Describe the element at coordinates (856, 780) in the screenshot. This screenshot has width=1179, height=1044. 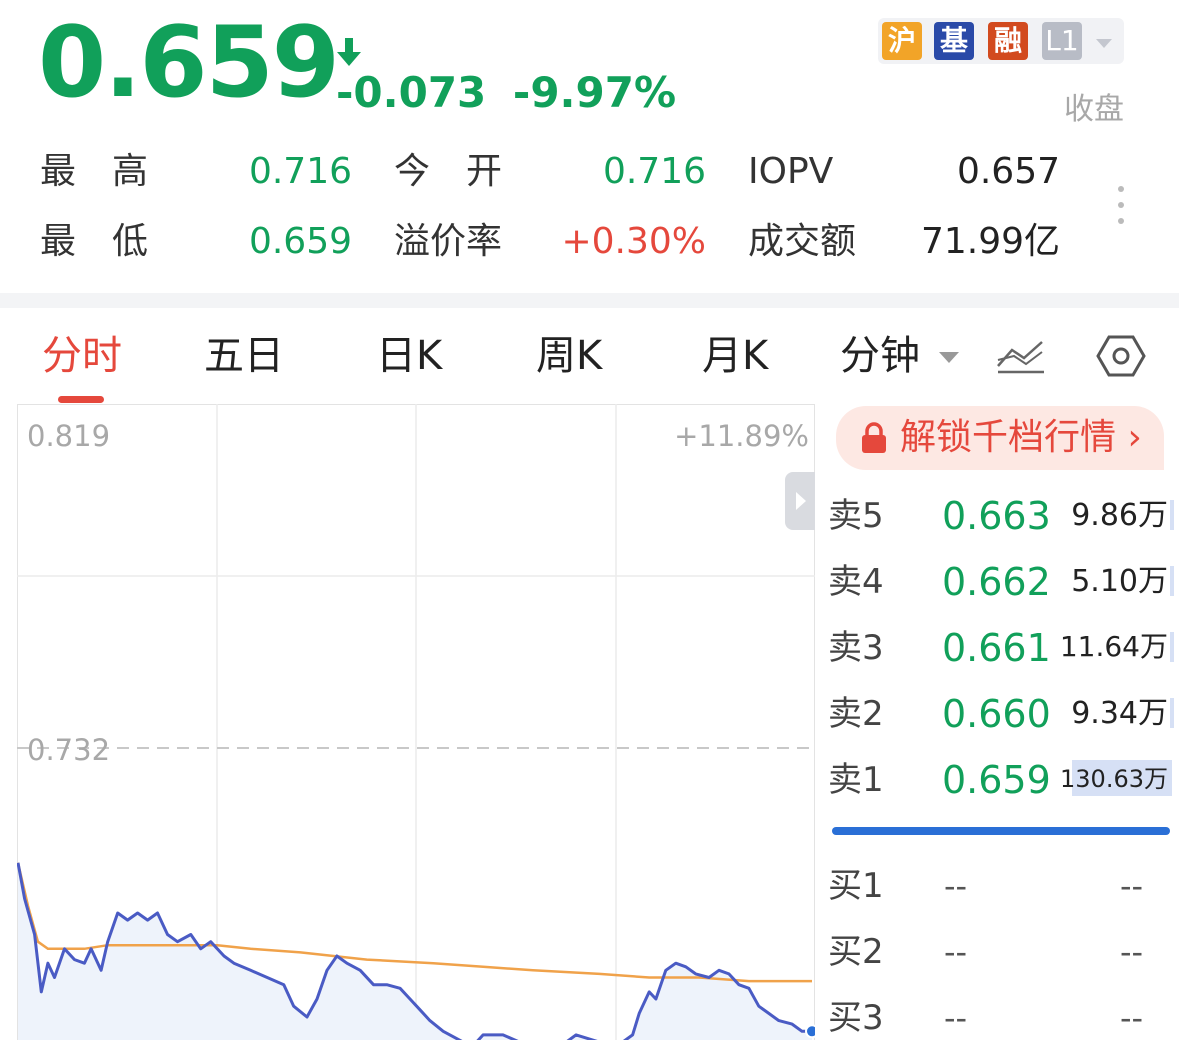
I see `ask-label: 卖1` at that location.